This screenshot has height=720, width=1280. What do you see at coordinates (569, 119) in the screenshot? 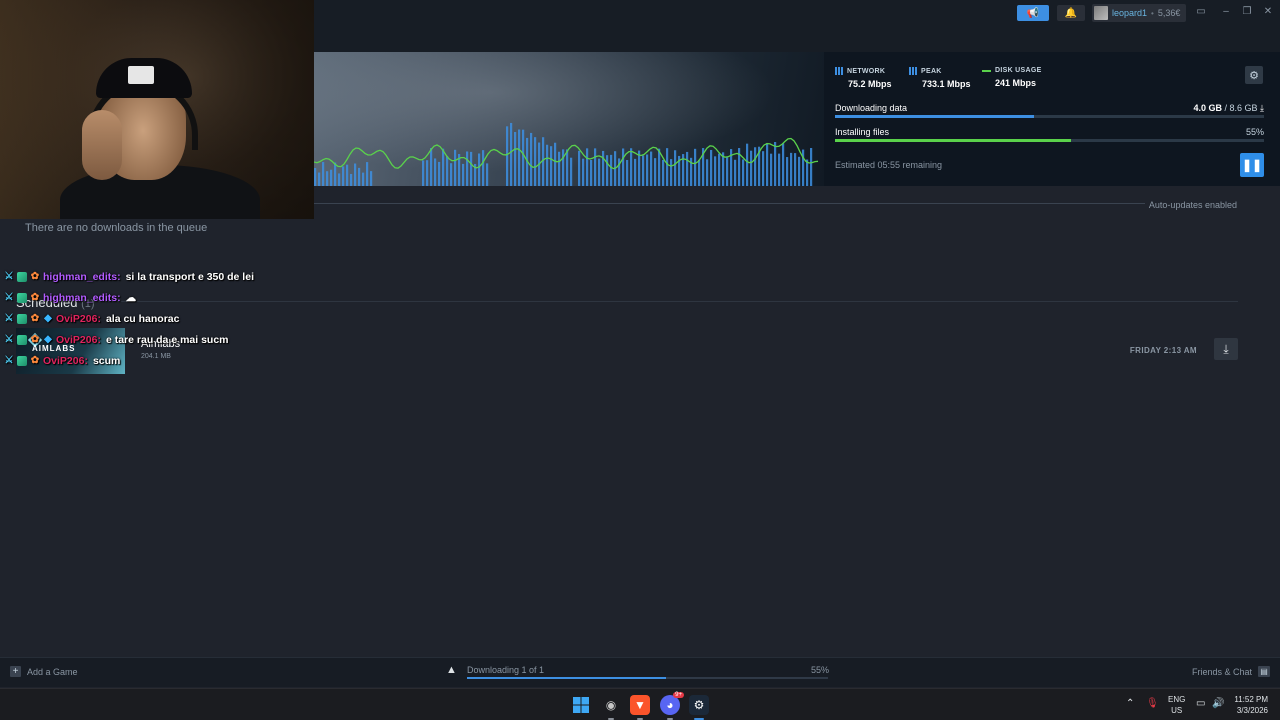
I see `game-hero-art` at bounding box center [569, 119].